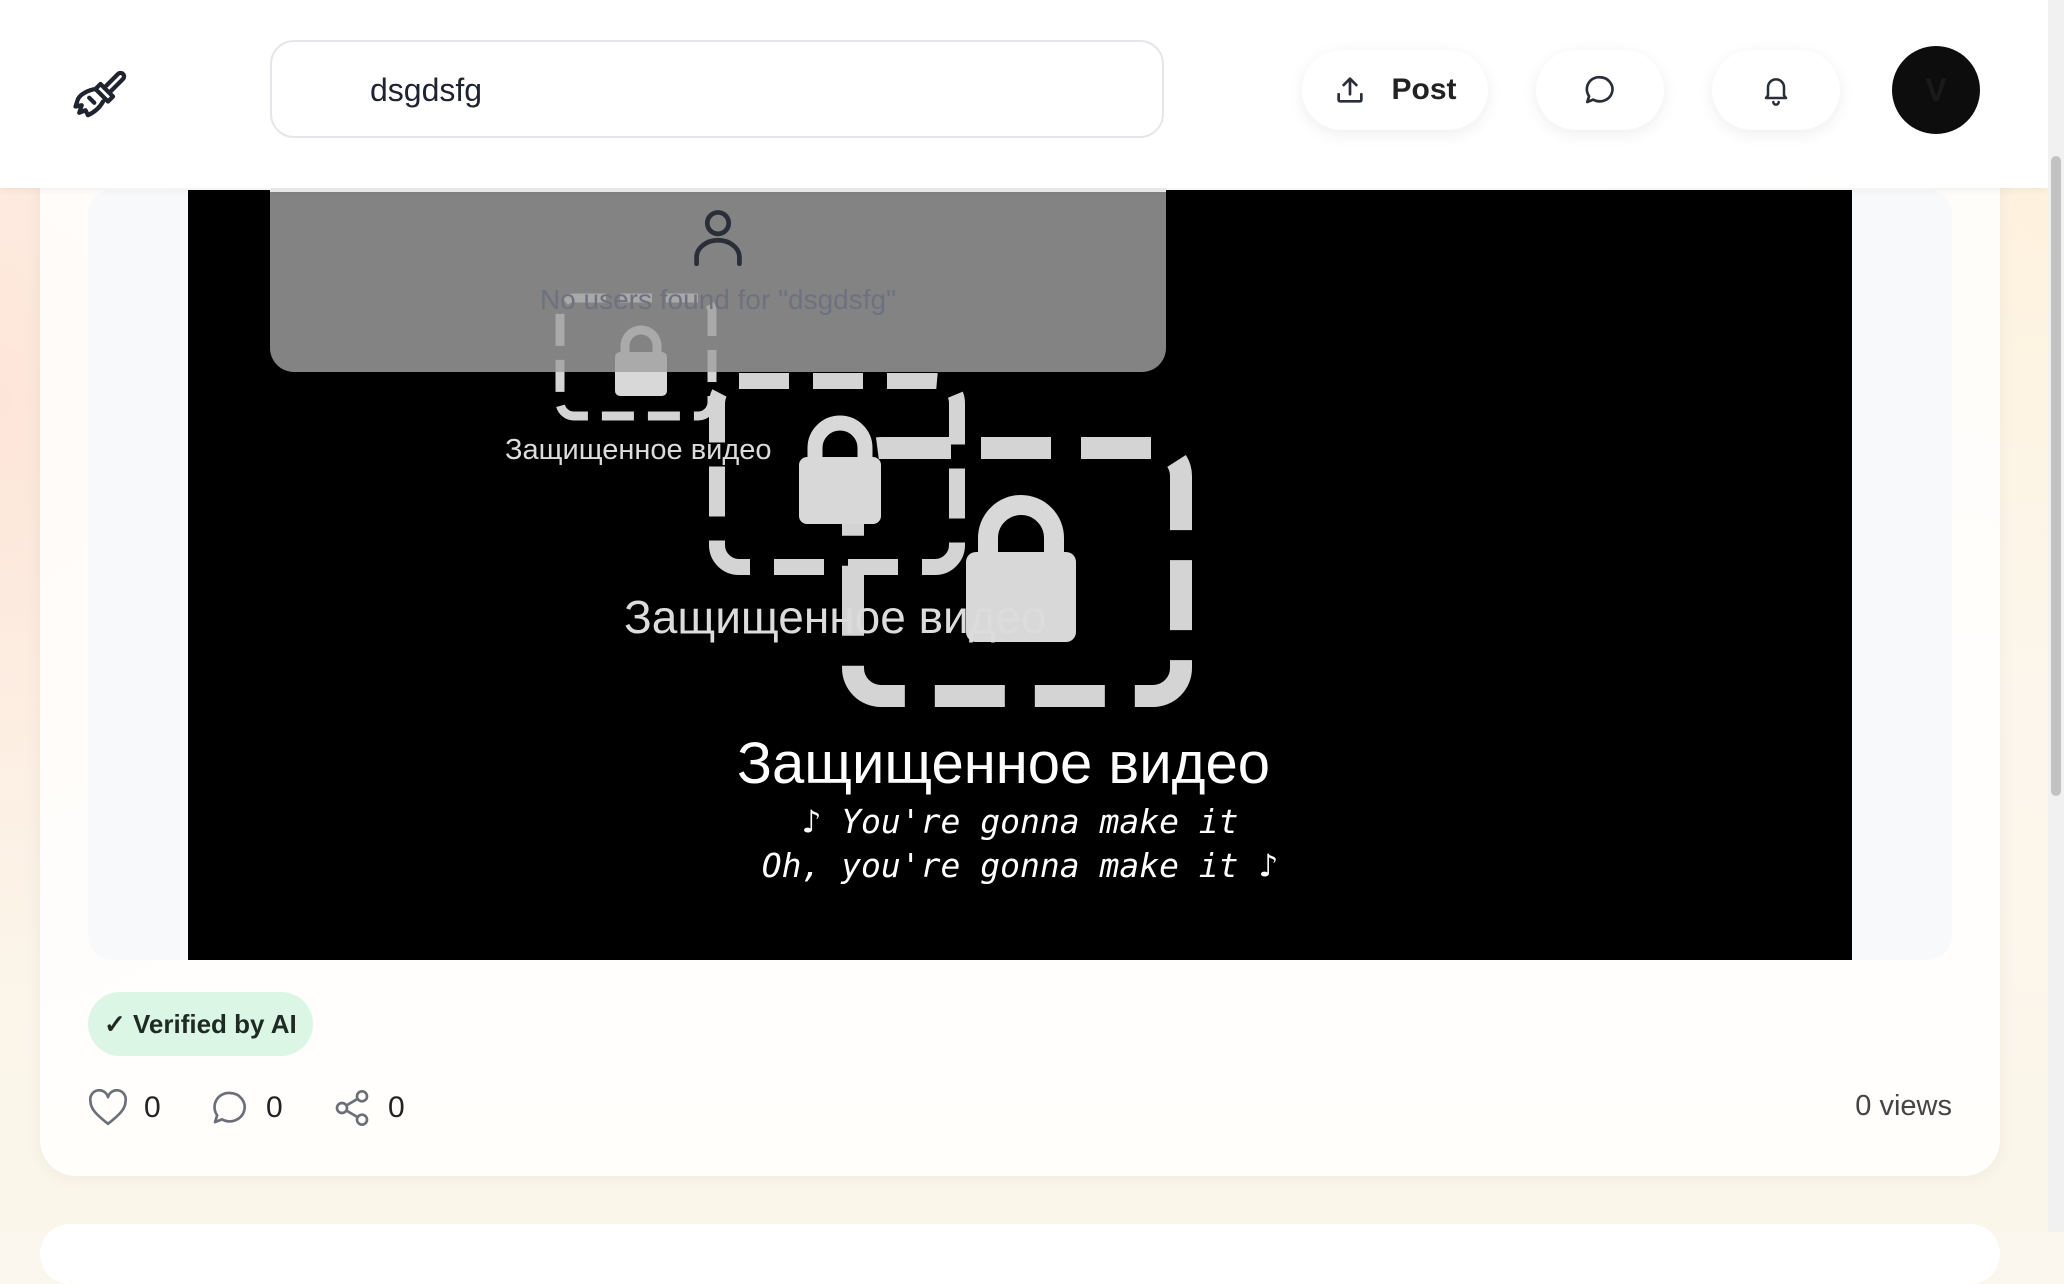 The height and width of the screenshot is (1284, 2064). I want to click on post-button: Post, so click(1395, 90).